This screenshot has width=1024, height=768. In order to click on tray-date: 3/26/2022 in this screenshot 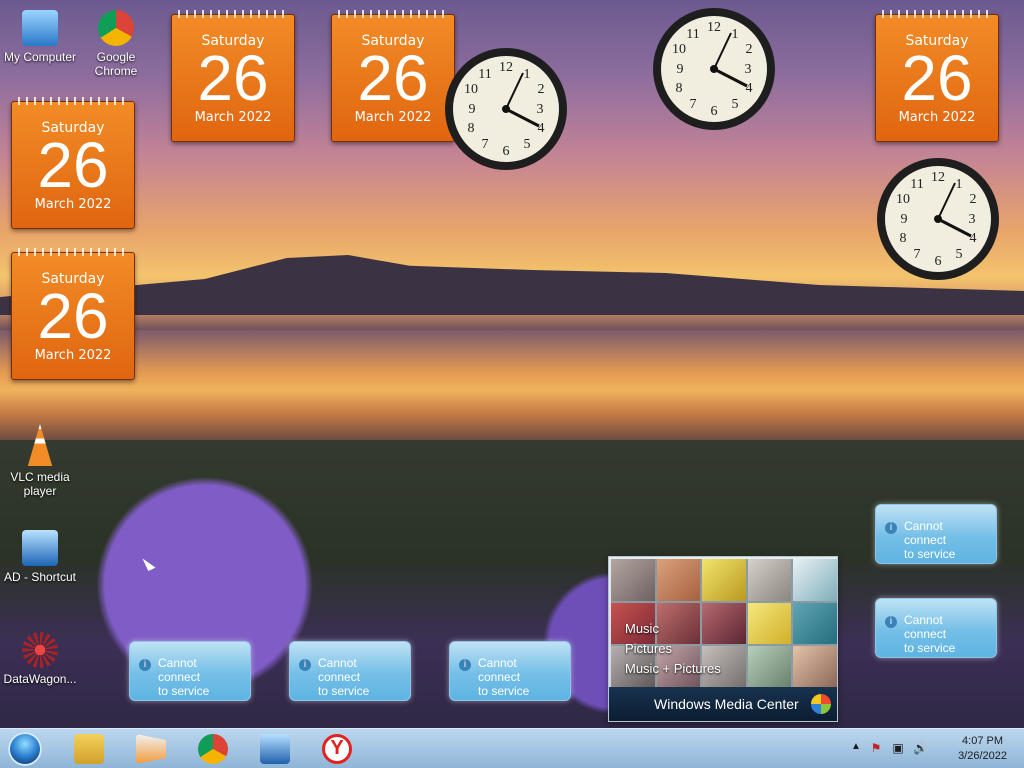, I will do `click(982, 756)`.